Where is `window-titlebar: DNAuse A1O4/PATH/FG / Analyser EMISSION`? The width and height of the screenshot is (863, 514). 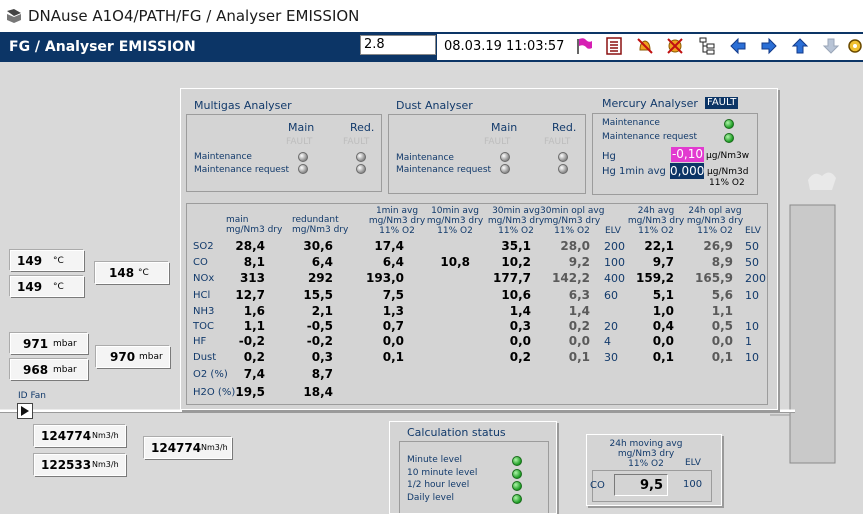
window-titlebar: DNAuse A1O4/PATH/FG / Analyser EMISSION is located at coordinates (431, 16).